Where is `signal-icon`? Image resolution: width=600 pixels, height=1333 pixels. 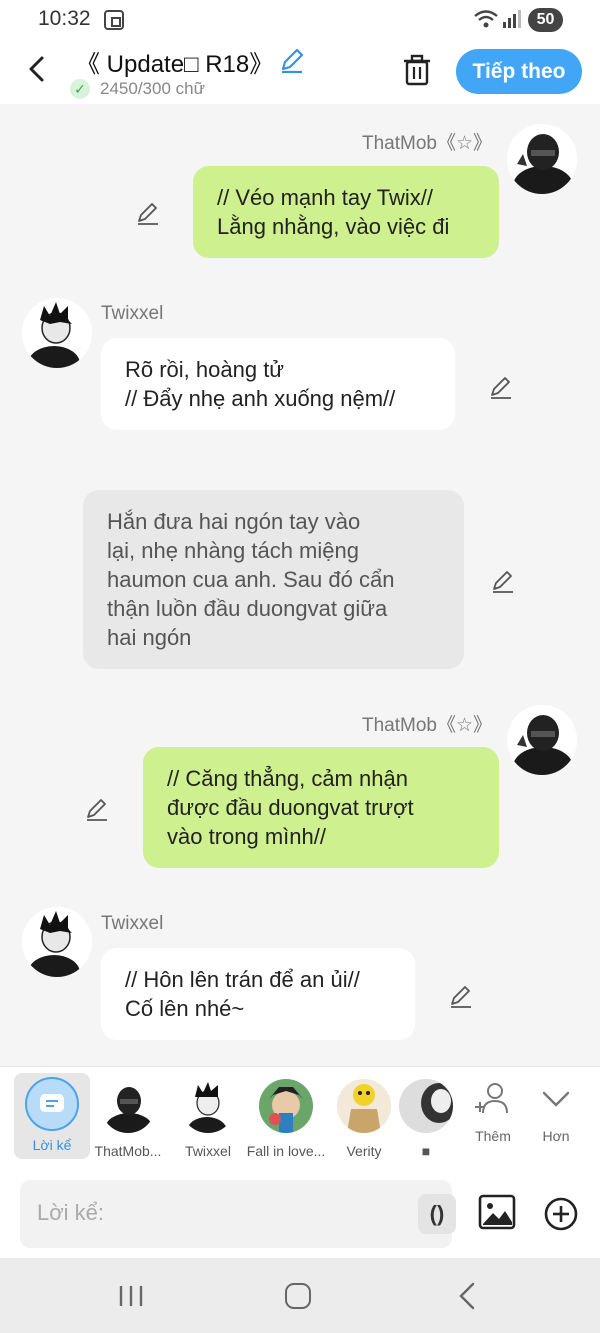
signal-icon is located at coordinates (512, 21).